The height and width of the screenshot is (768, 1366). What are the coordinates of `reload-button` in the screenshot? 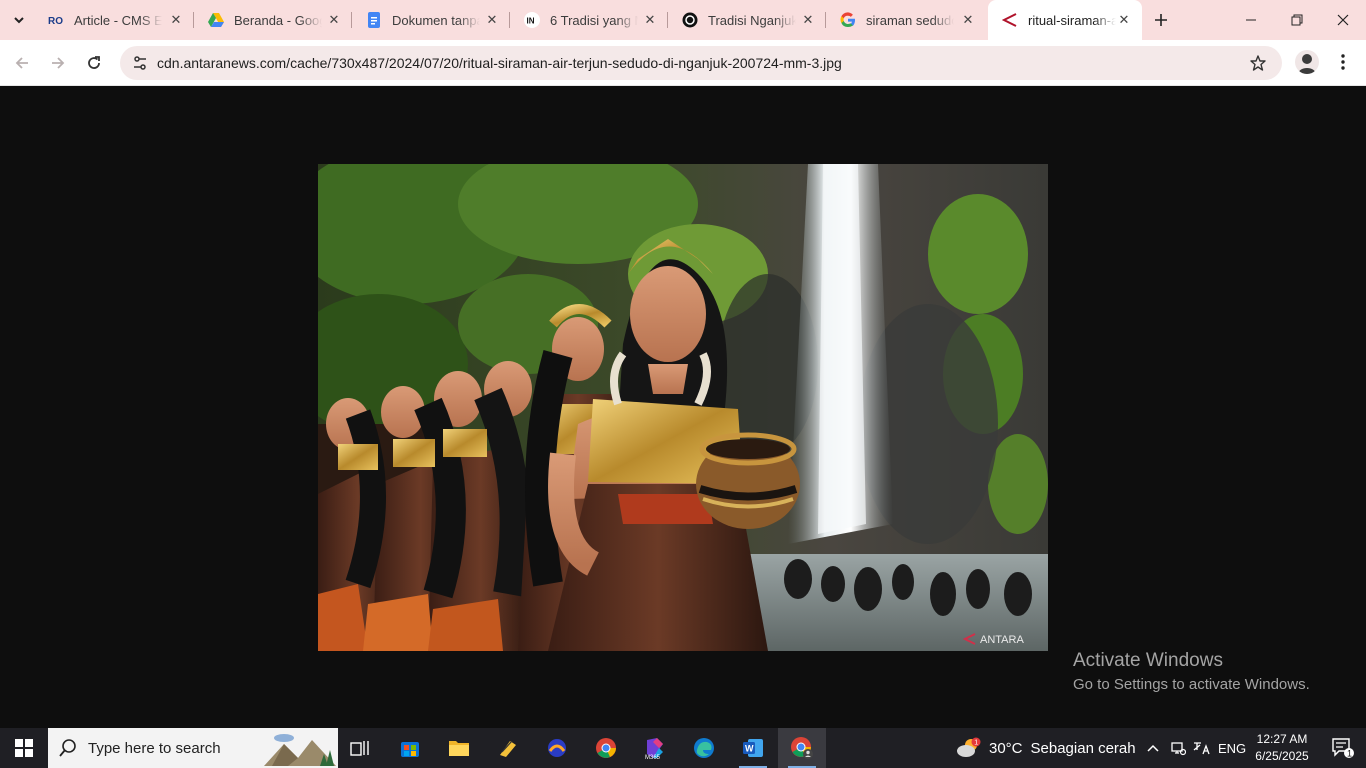 It's located at (94, 63).